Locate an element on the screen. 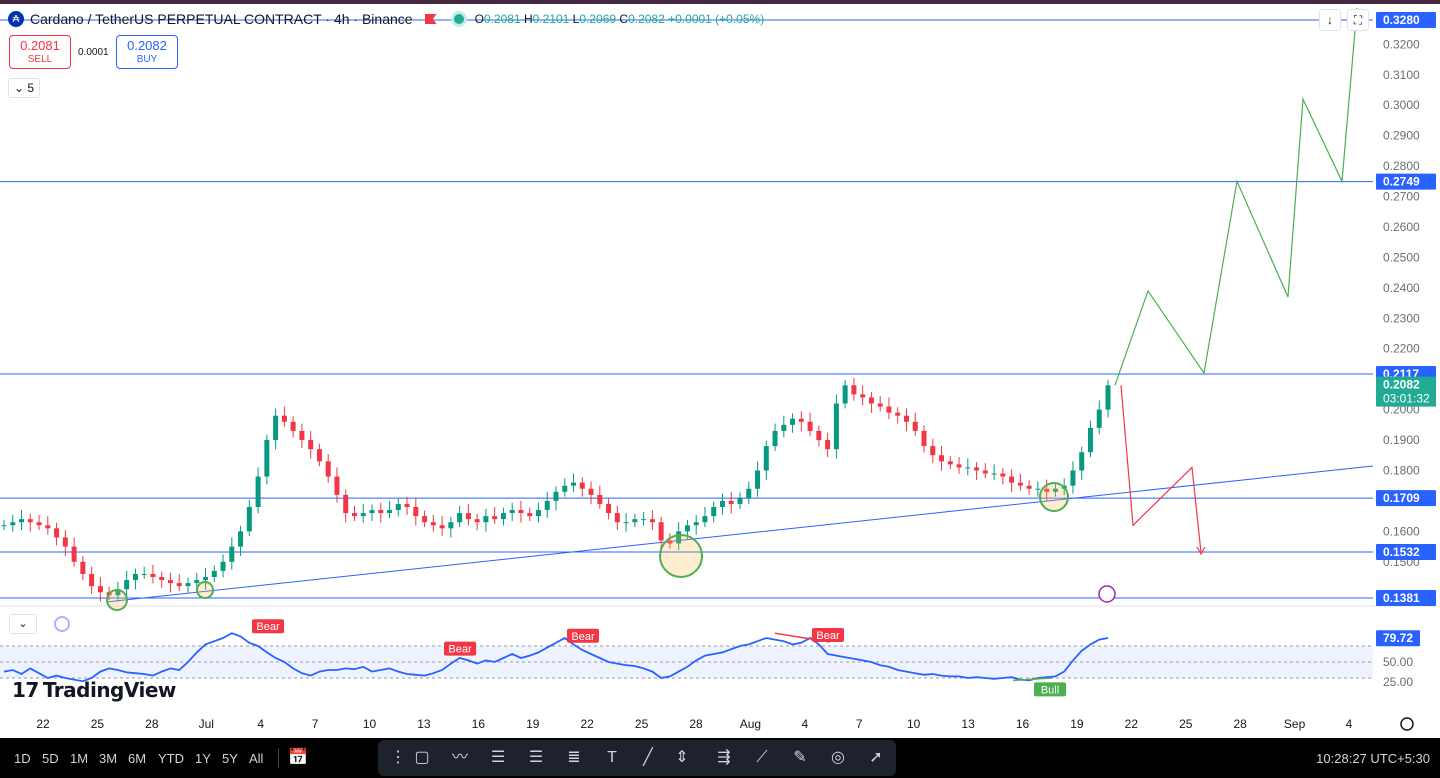 This screenshot has width=1440, height=778. time-axis-label: Aug is located at coordinates (750, 724).